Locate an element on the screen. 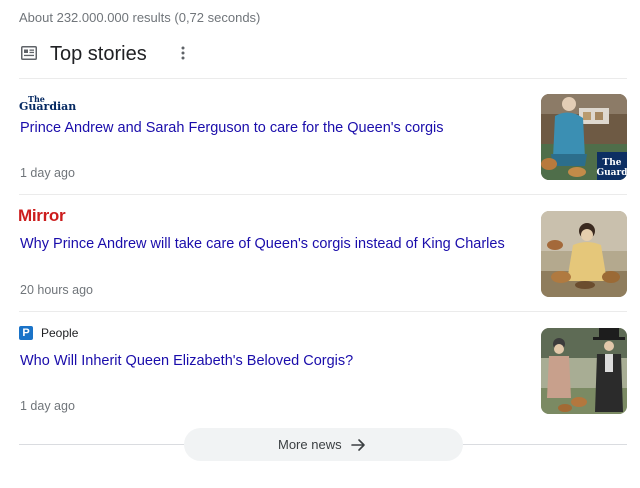 The image size is (640, 488). more-news-label: More news is located at coordinates (310, 444).